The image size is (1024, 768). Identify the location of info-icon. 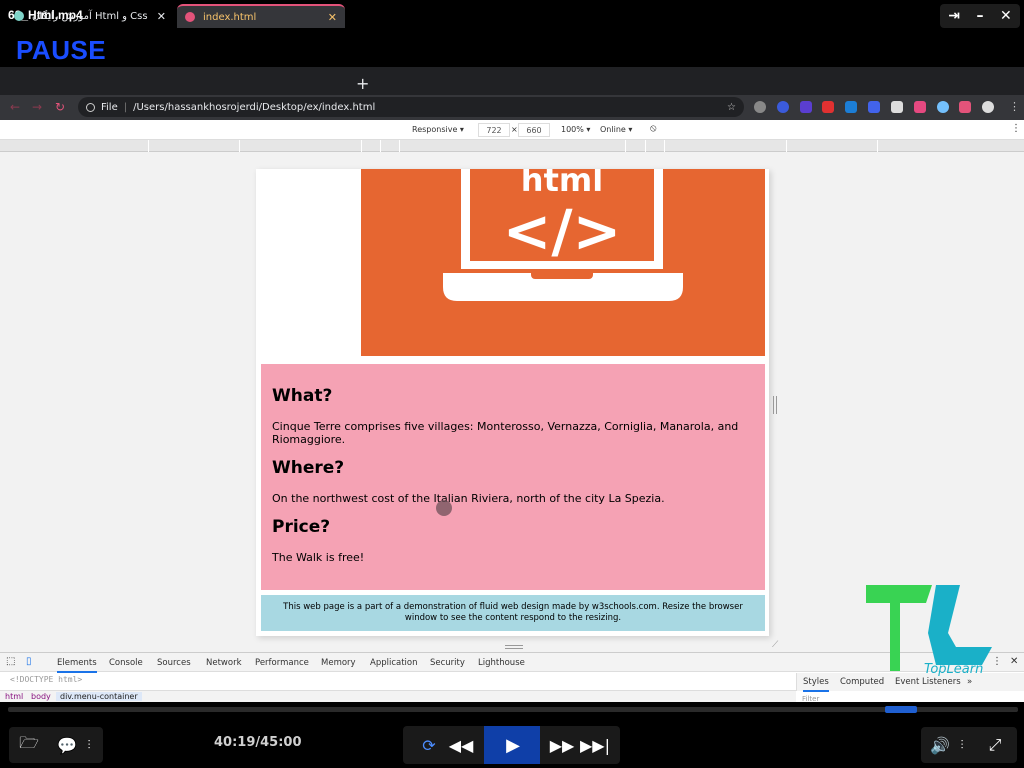
(90, 107).